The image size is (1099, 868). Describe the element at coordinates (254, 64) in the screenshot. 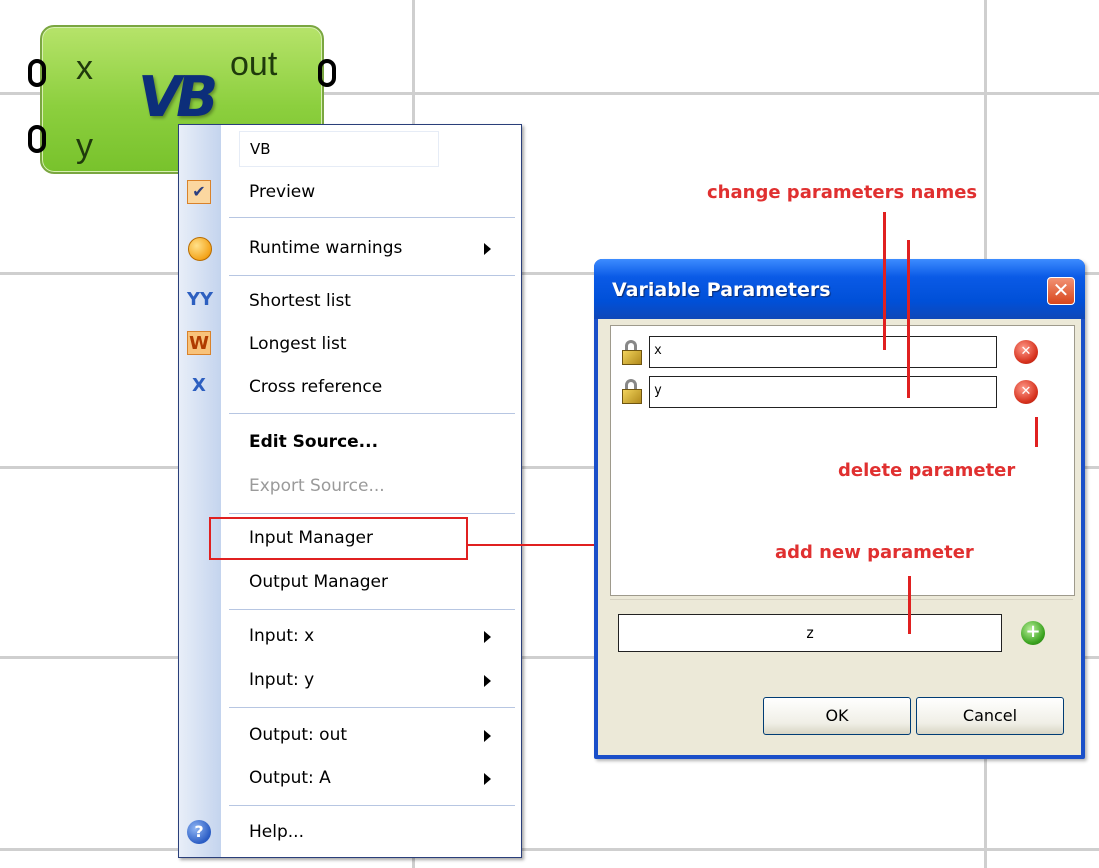

I see `output-label-out: out` at that location.